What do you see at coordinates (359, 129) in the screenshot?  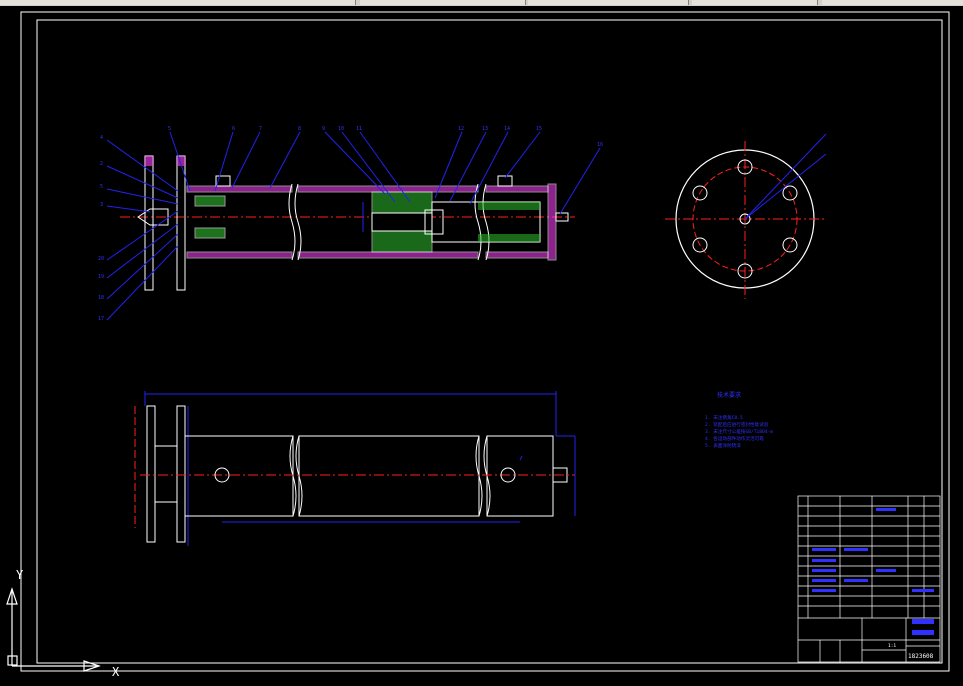 I see `part-number-label: 11` at bounding box center [359, 129].